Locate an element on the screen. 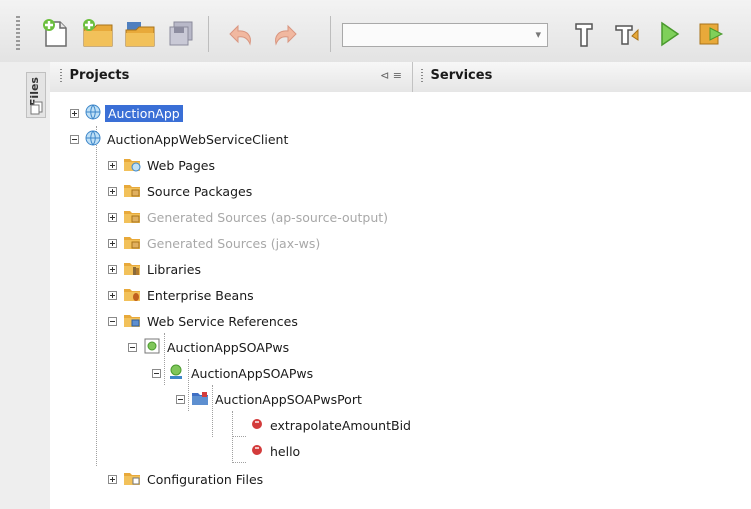 Image resolution: width=751 pixels, height=509 pixels. tree-node-label: Enterprise Beans is located at coordinates (200, 295).